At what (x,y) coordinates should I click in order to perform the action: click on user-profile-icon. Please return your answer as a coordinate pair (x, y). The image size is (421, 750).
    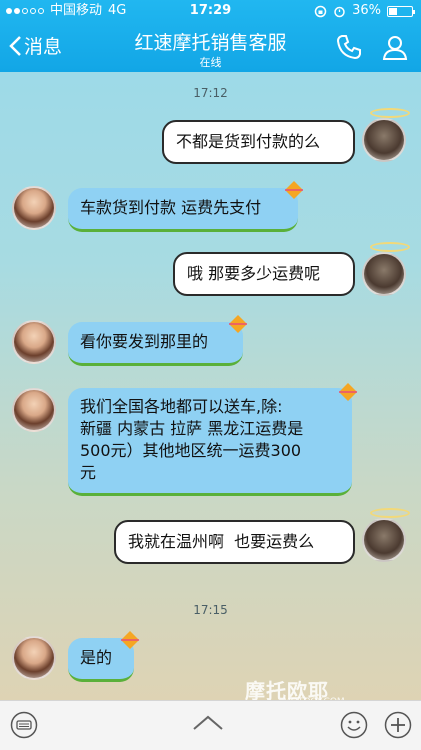
    Looking at the image, I should click on (395, 47).